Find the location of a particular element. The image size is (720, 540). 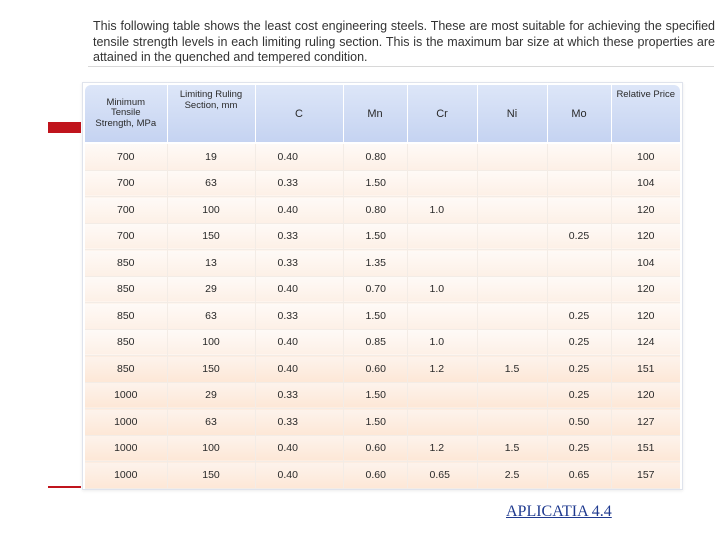

table-row: 850 100 0.40 0.85 1.0 0.25 124 is located at coordinates (382, 342).